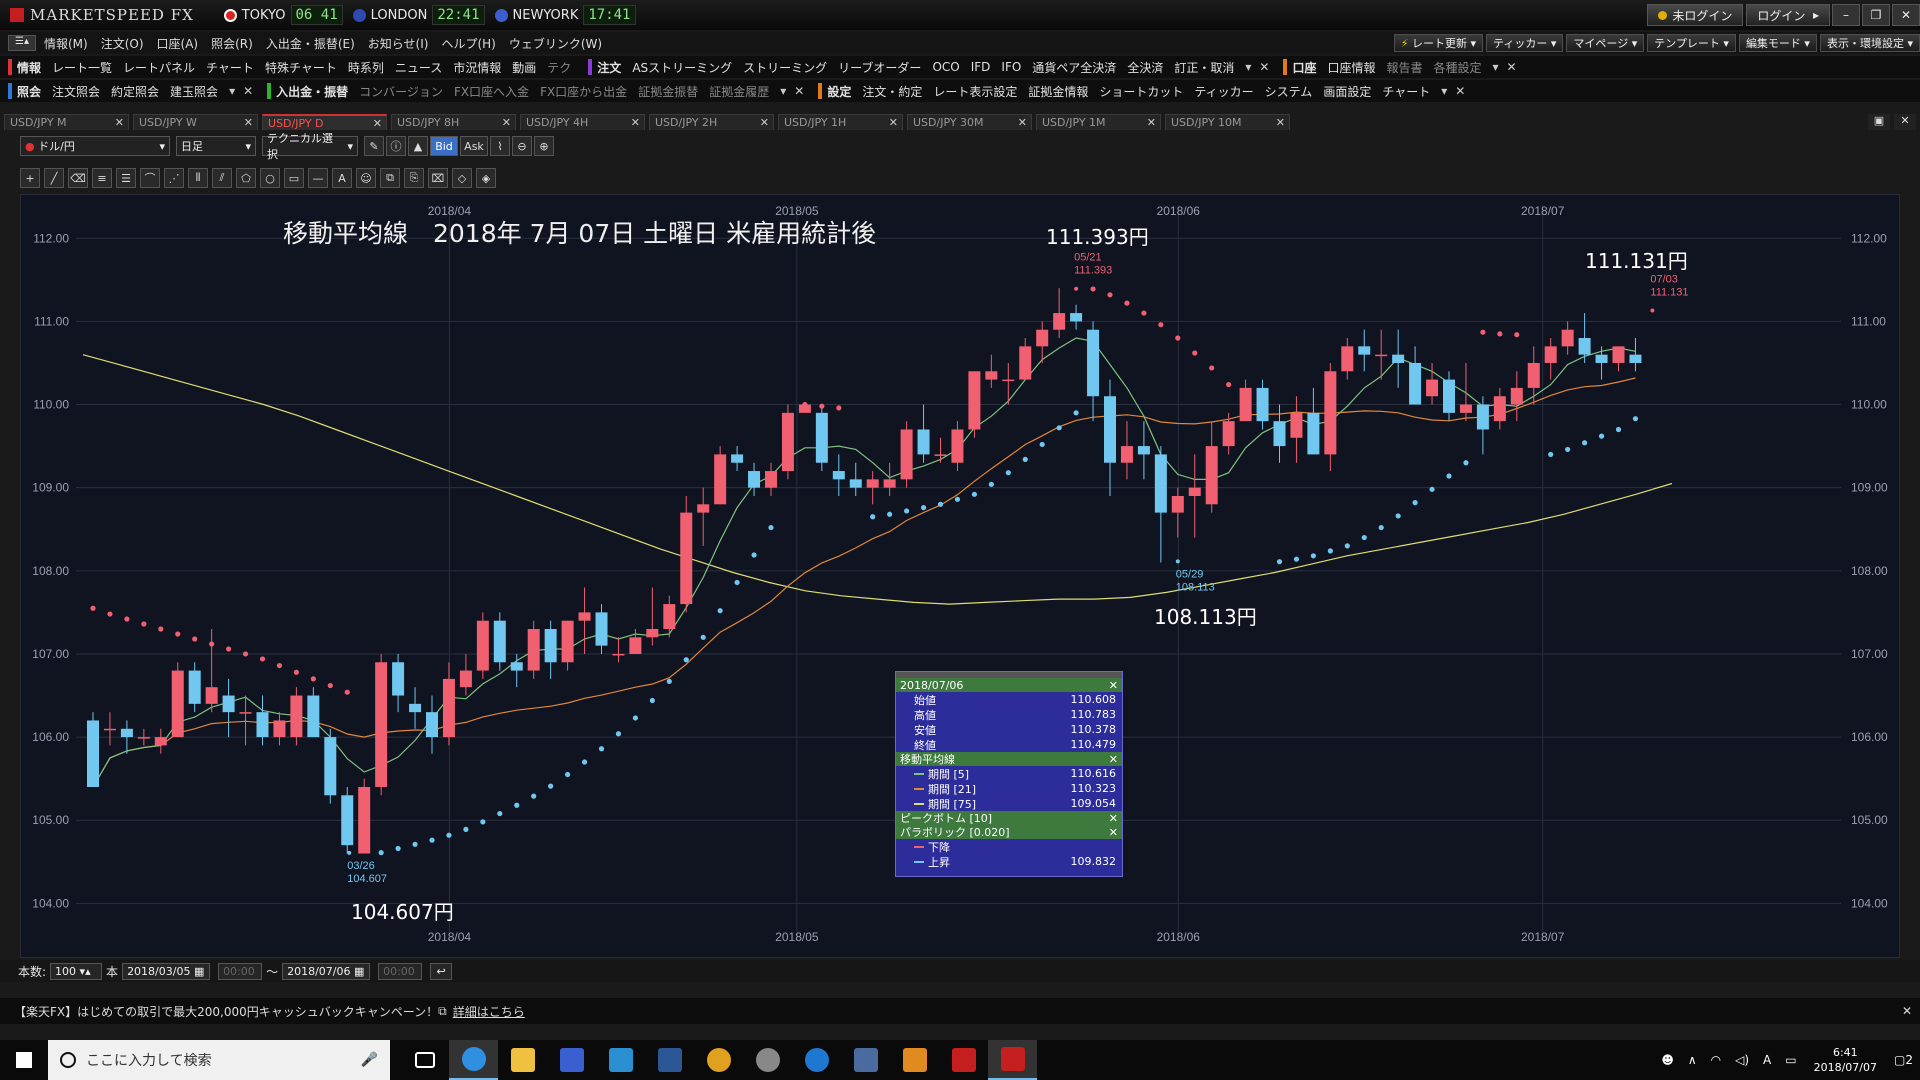  What do you see at coordinates (668, 91) in the screenshot?
I see `tool-margin-transfer: 証拠金振替` at bounding box center [668, 91].